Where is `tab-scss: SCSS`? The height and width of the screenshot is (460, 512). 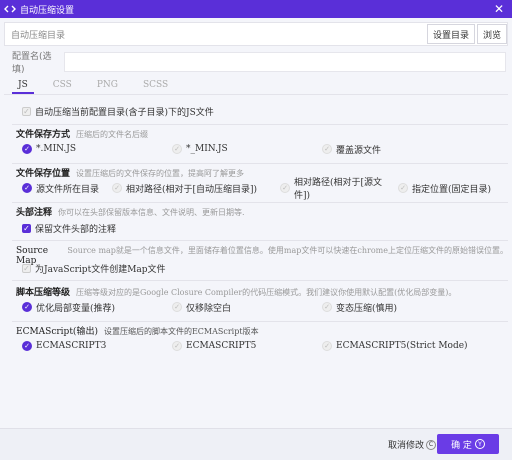
tab-scss: SCSS is located at coordinates (155, 86).